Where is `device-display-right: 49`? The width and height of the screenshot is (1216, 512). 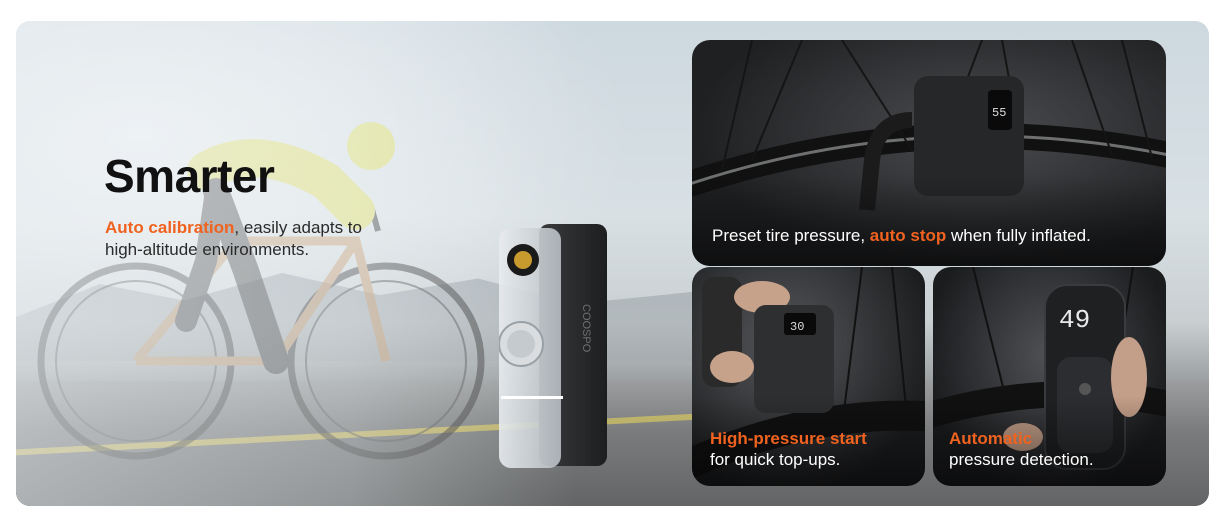 device-display-right: 49 is located at coordinates (1074, 320).